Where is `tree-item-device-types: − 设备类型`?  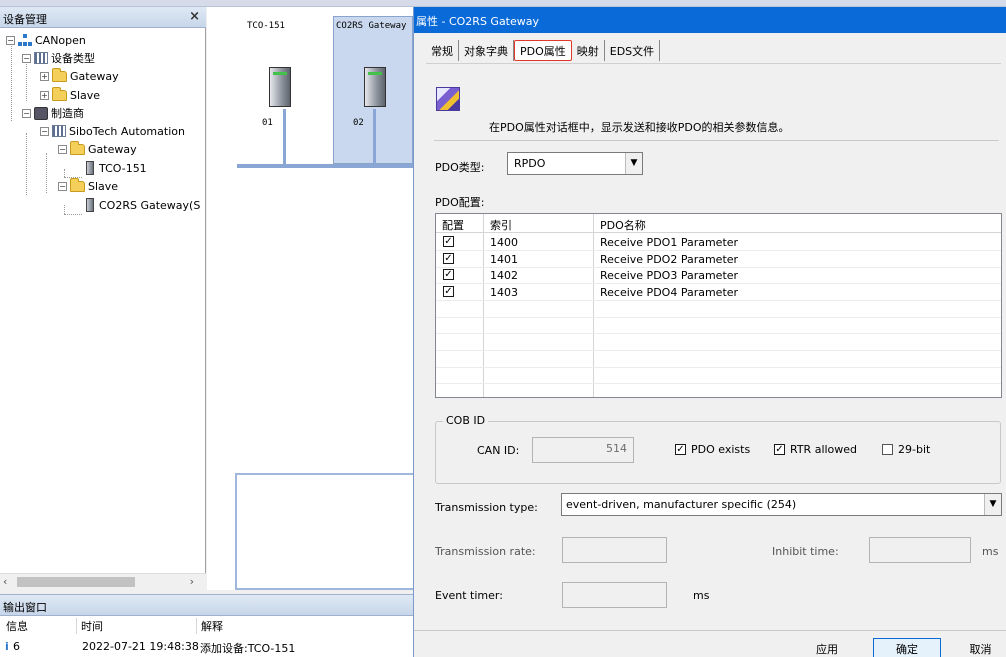 tree-item-device-types: − 设备类型 is located at coordinates (58, 58).